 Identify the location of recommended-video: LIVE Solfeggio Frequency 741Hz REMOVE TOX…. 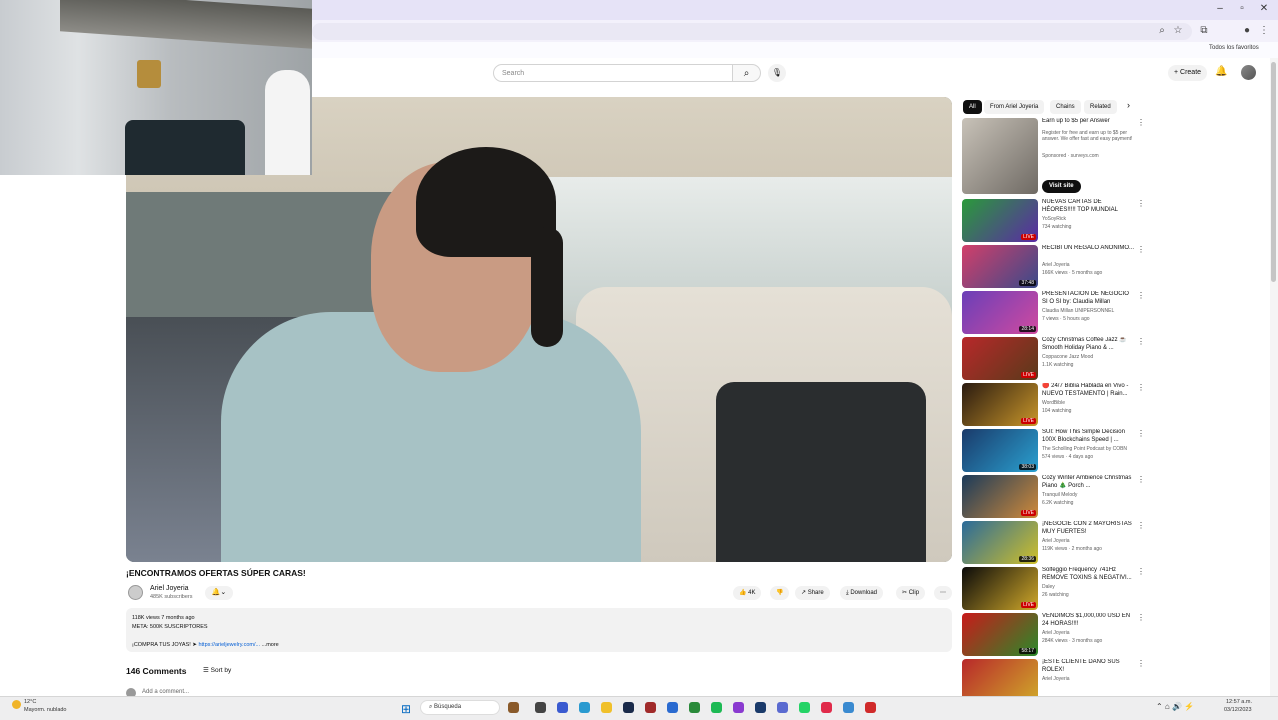
(1054, 589).